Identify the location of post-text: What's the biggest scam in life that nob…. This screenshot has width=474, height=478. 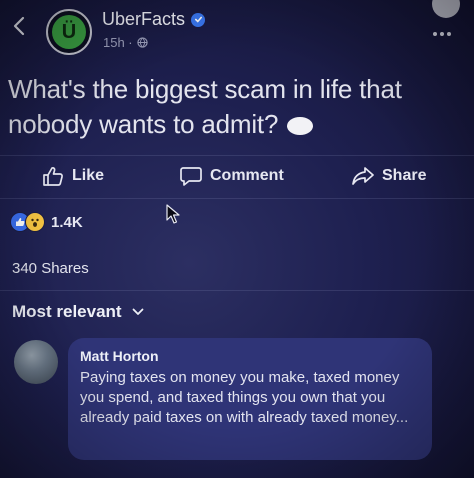
(228, 107).